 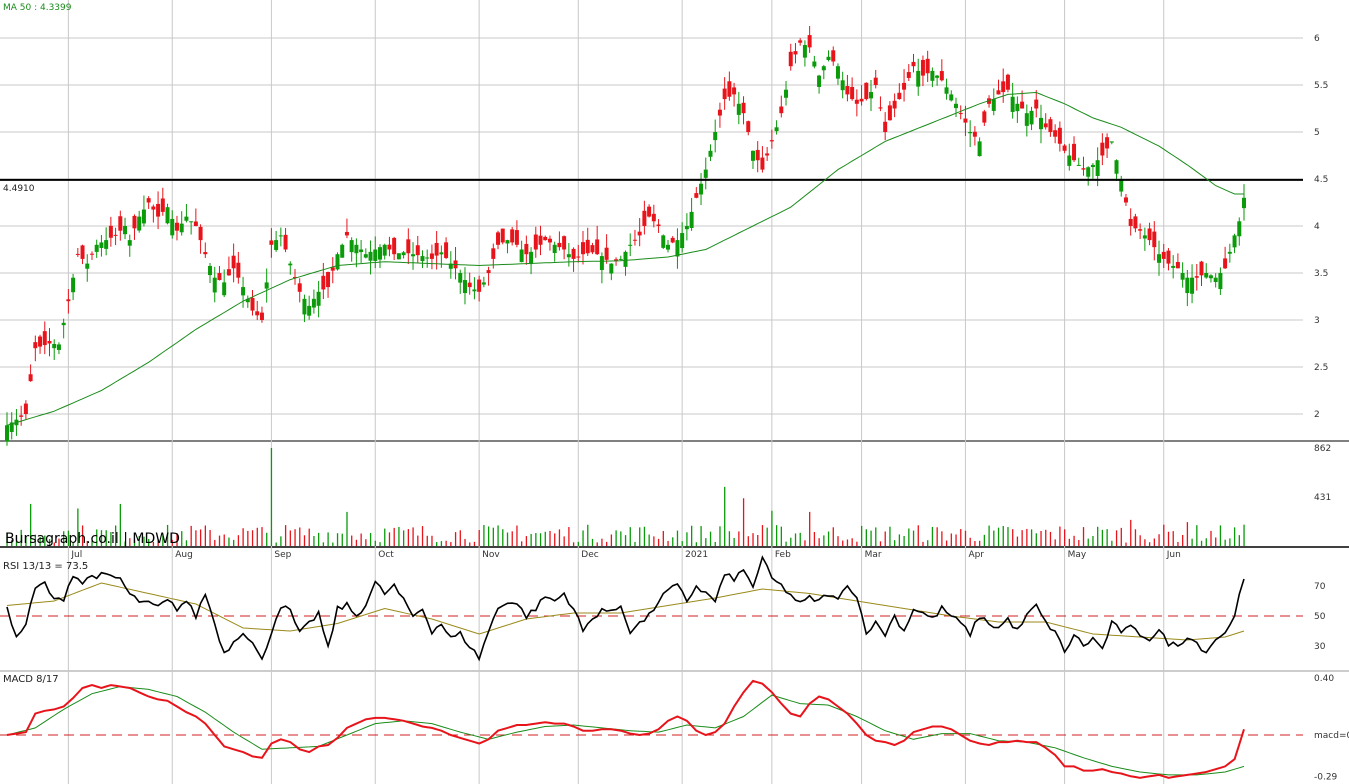 What do you see at coordinates (1321, 86) in the screenshot?
I see `price-tick-label: 5.5` at bounding box center [1321, 86].